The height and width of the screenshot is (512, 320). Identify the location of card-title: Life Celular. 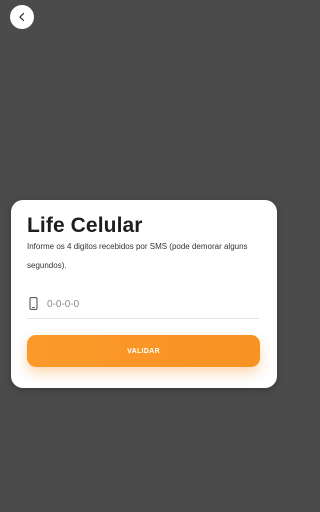
(85, 225).